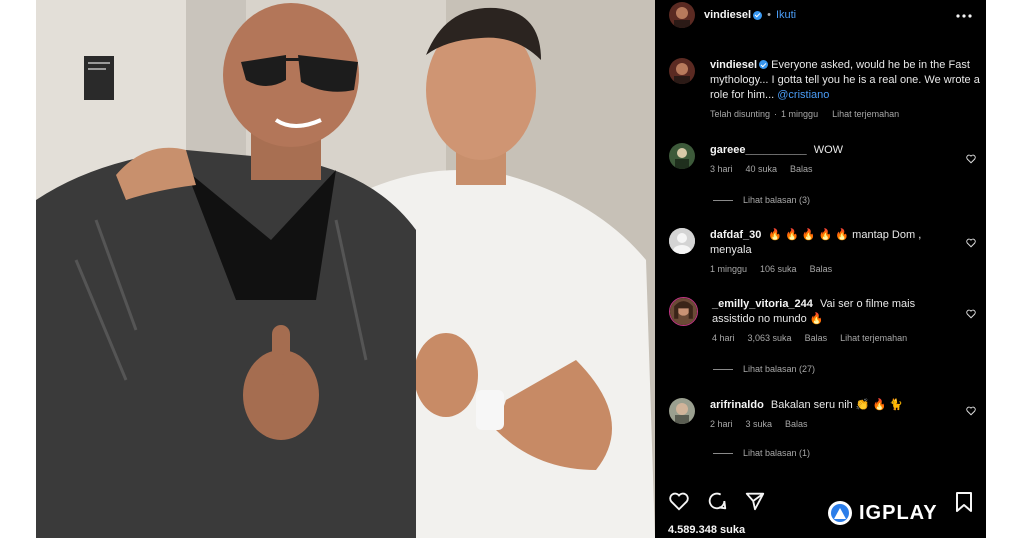 This screenshot has width=1024, height=538. What do you see at coordinates (800, 114) in the screenshot?
I see `caption-time: 1 minggu` at bounding box center [800, 114].